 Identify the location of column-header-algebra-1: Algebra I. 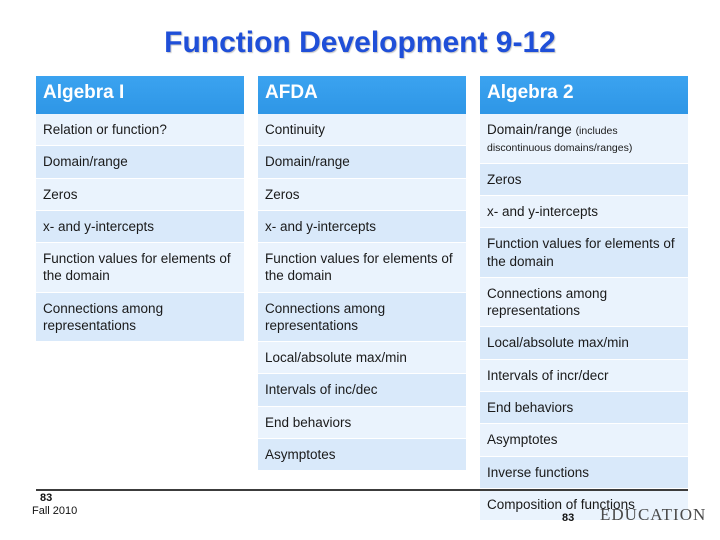
(140, 95).